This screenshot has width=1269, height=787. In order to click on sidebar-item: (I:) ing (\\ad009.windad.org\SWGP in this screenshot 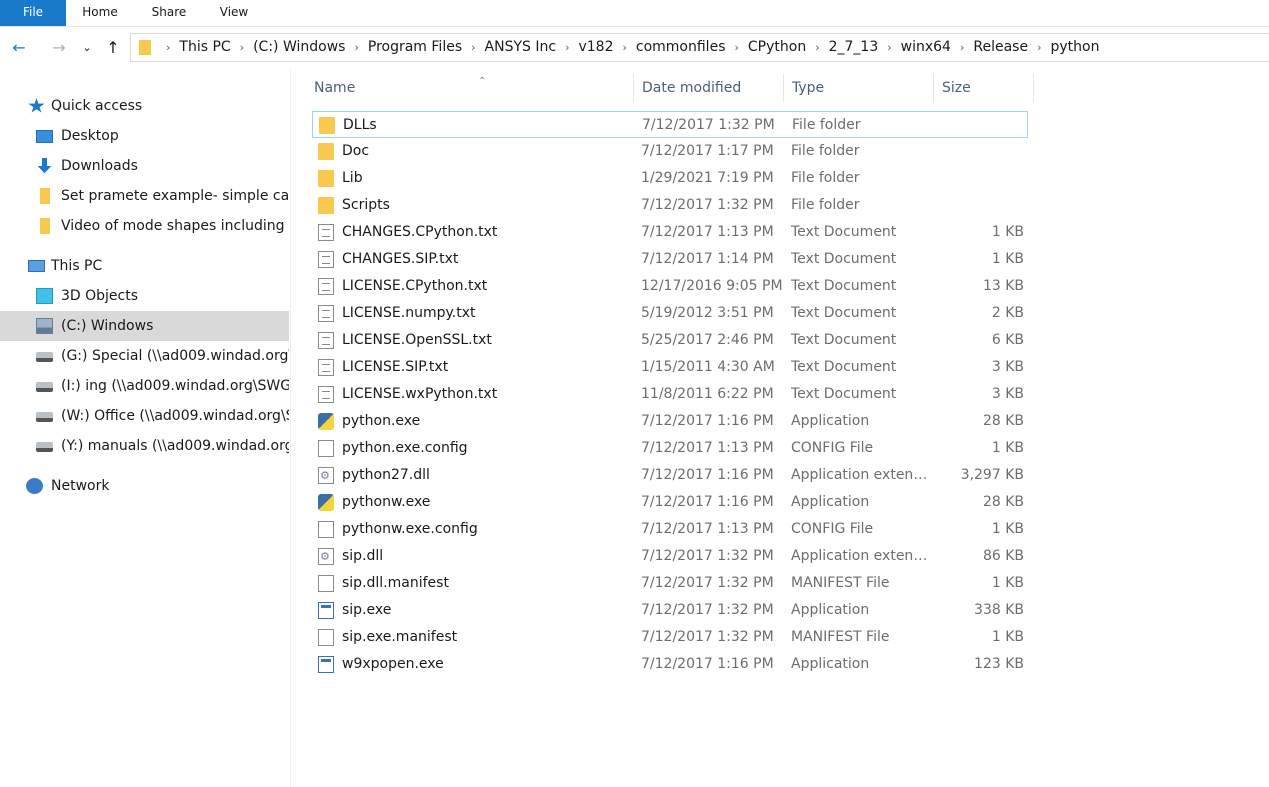, I will do `click(144, 386)`.